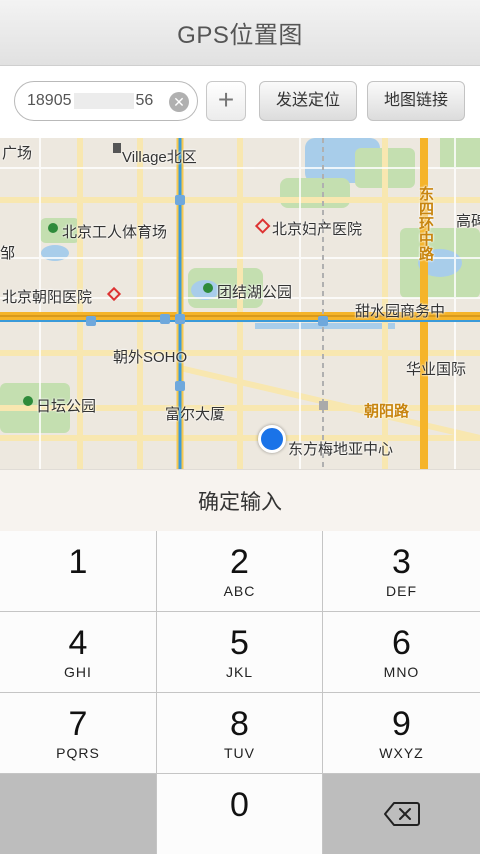 This screenshot has width=480, height=854. I want to click on key-digit: 7, so click(78, 724).